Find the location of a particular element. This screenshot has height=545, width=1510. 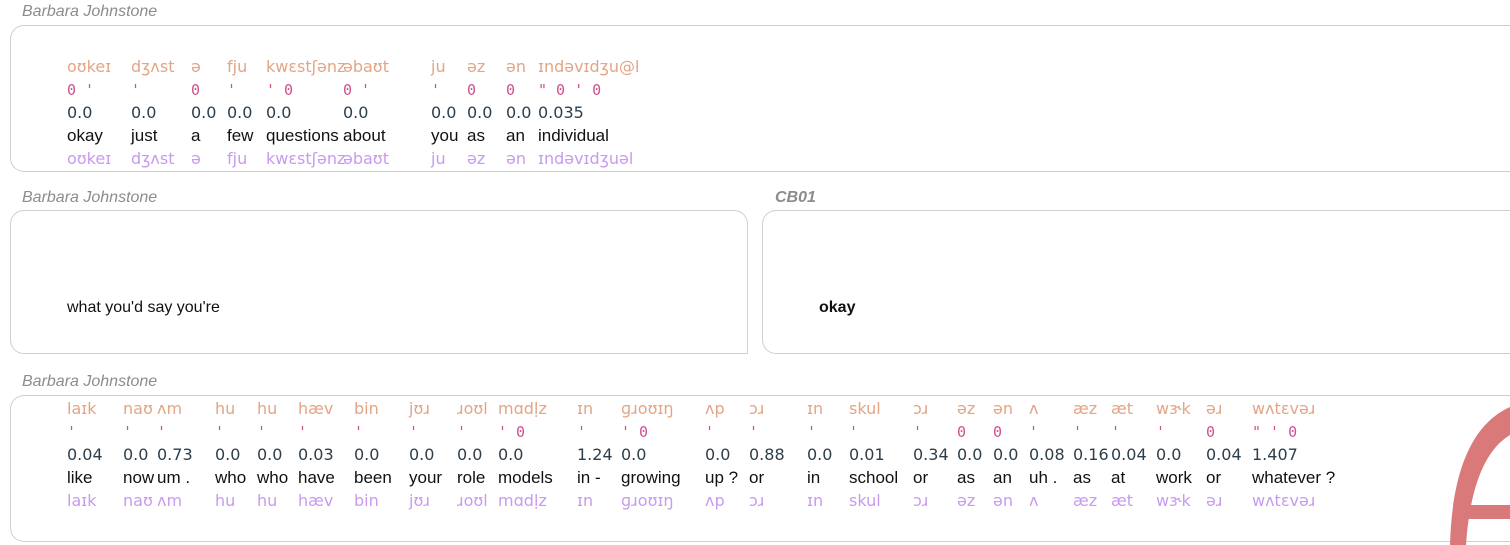

ipa-token: əɹ is located at coordinates (1214, 408).